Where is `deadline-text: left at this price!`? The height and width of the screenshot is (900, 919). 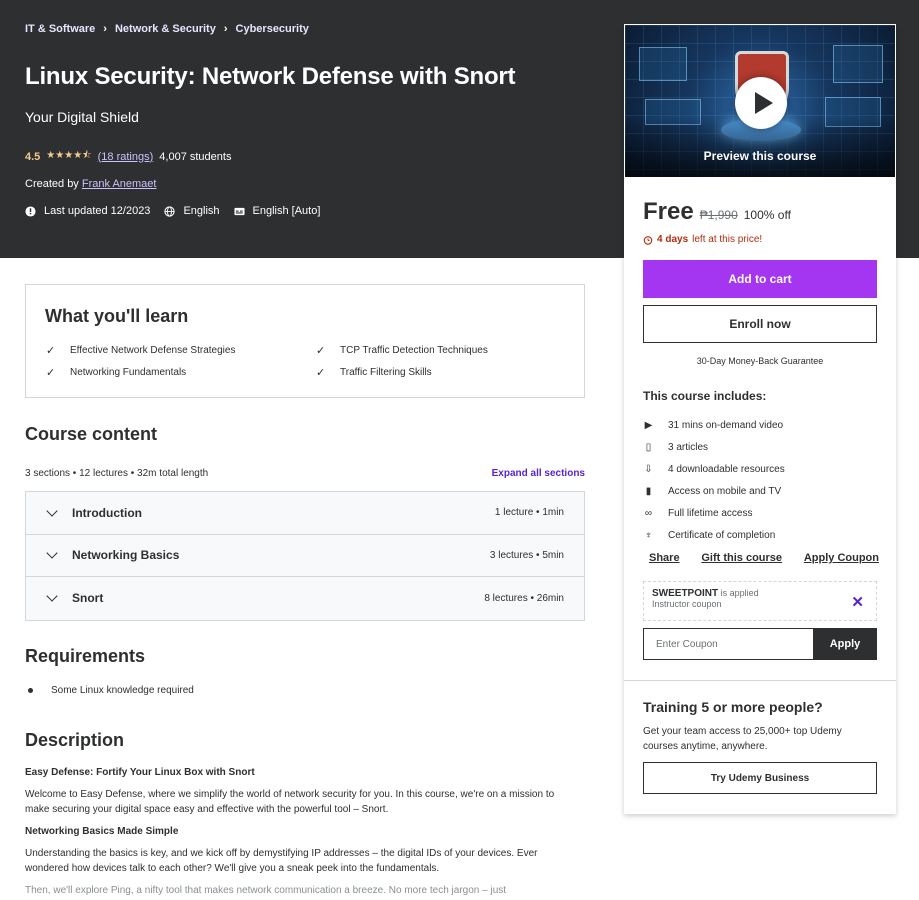 deadline-text: left at this price! is located at coordinates (727, 239).